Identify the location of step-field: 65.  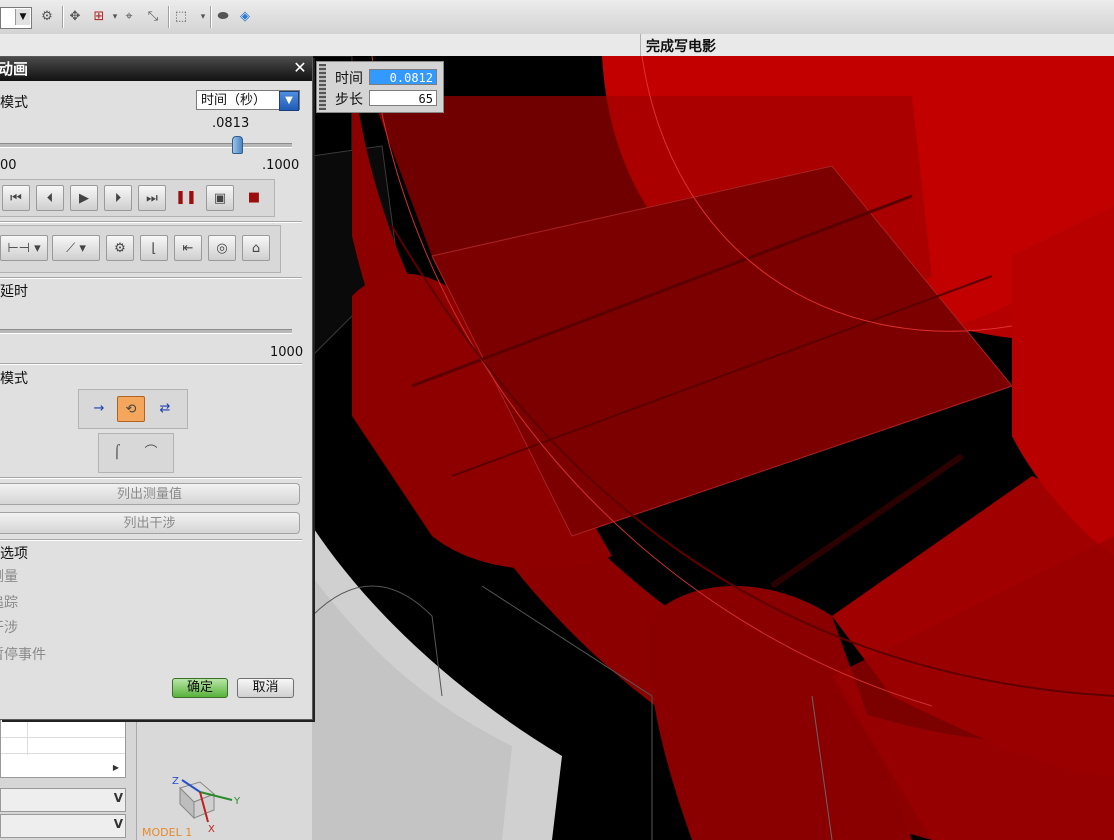
(403, 98).